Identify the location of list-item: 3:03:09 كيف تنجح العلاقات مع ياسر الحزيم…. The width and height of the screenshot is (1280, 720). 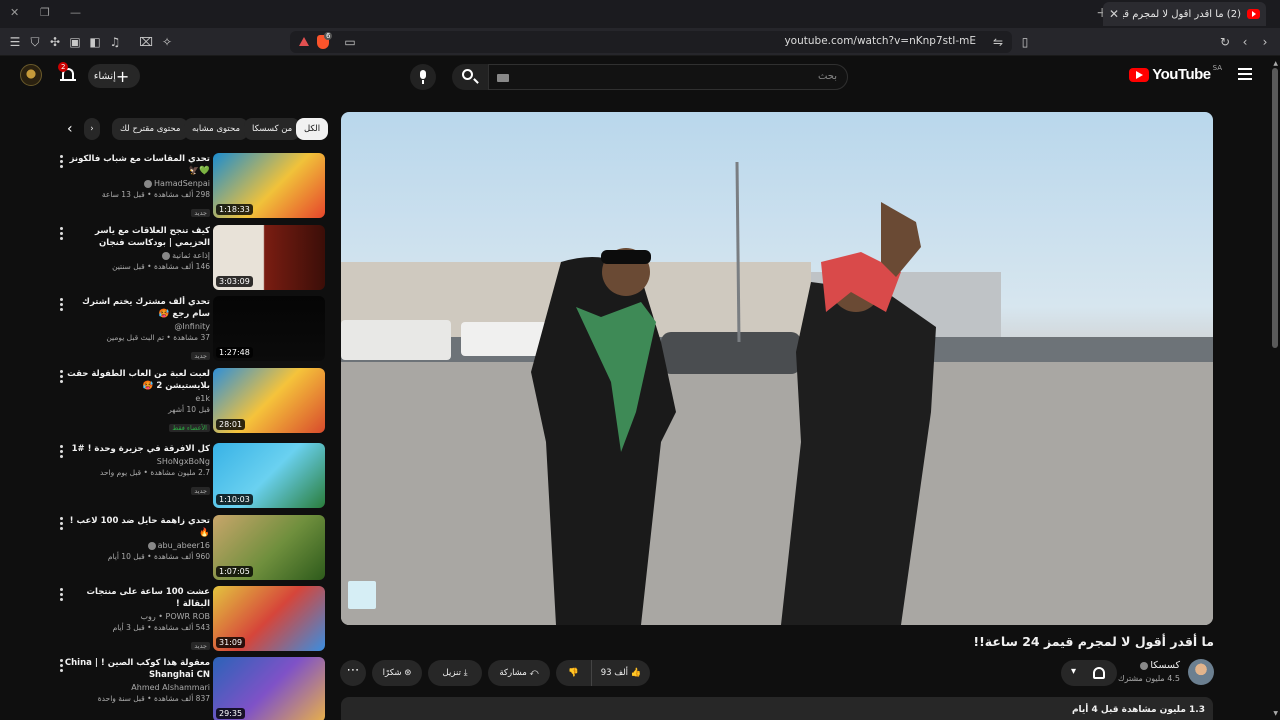
(192, 259).